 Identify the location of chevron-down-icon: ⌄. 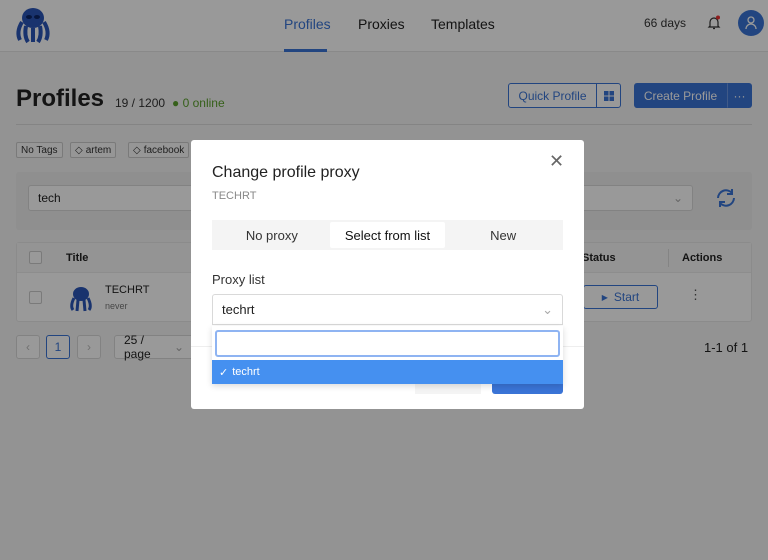
(547, 309).